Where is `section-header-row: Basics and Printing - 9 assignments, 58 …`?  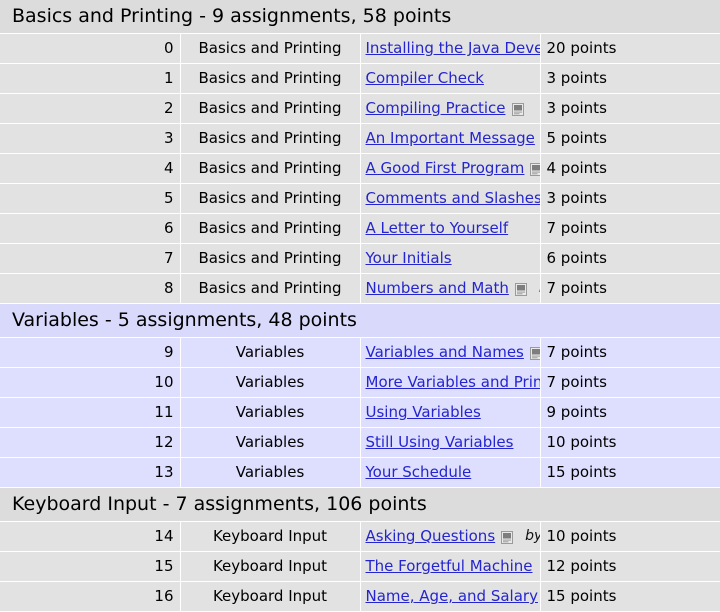
section-header-row: Basics and Printing - 9 assignments, 58 … is located at coordinates (360, 17).